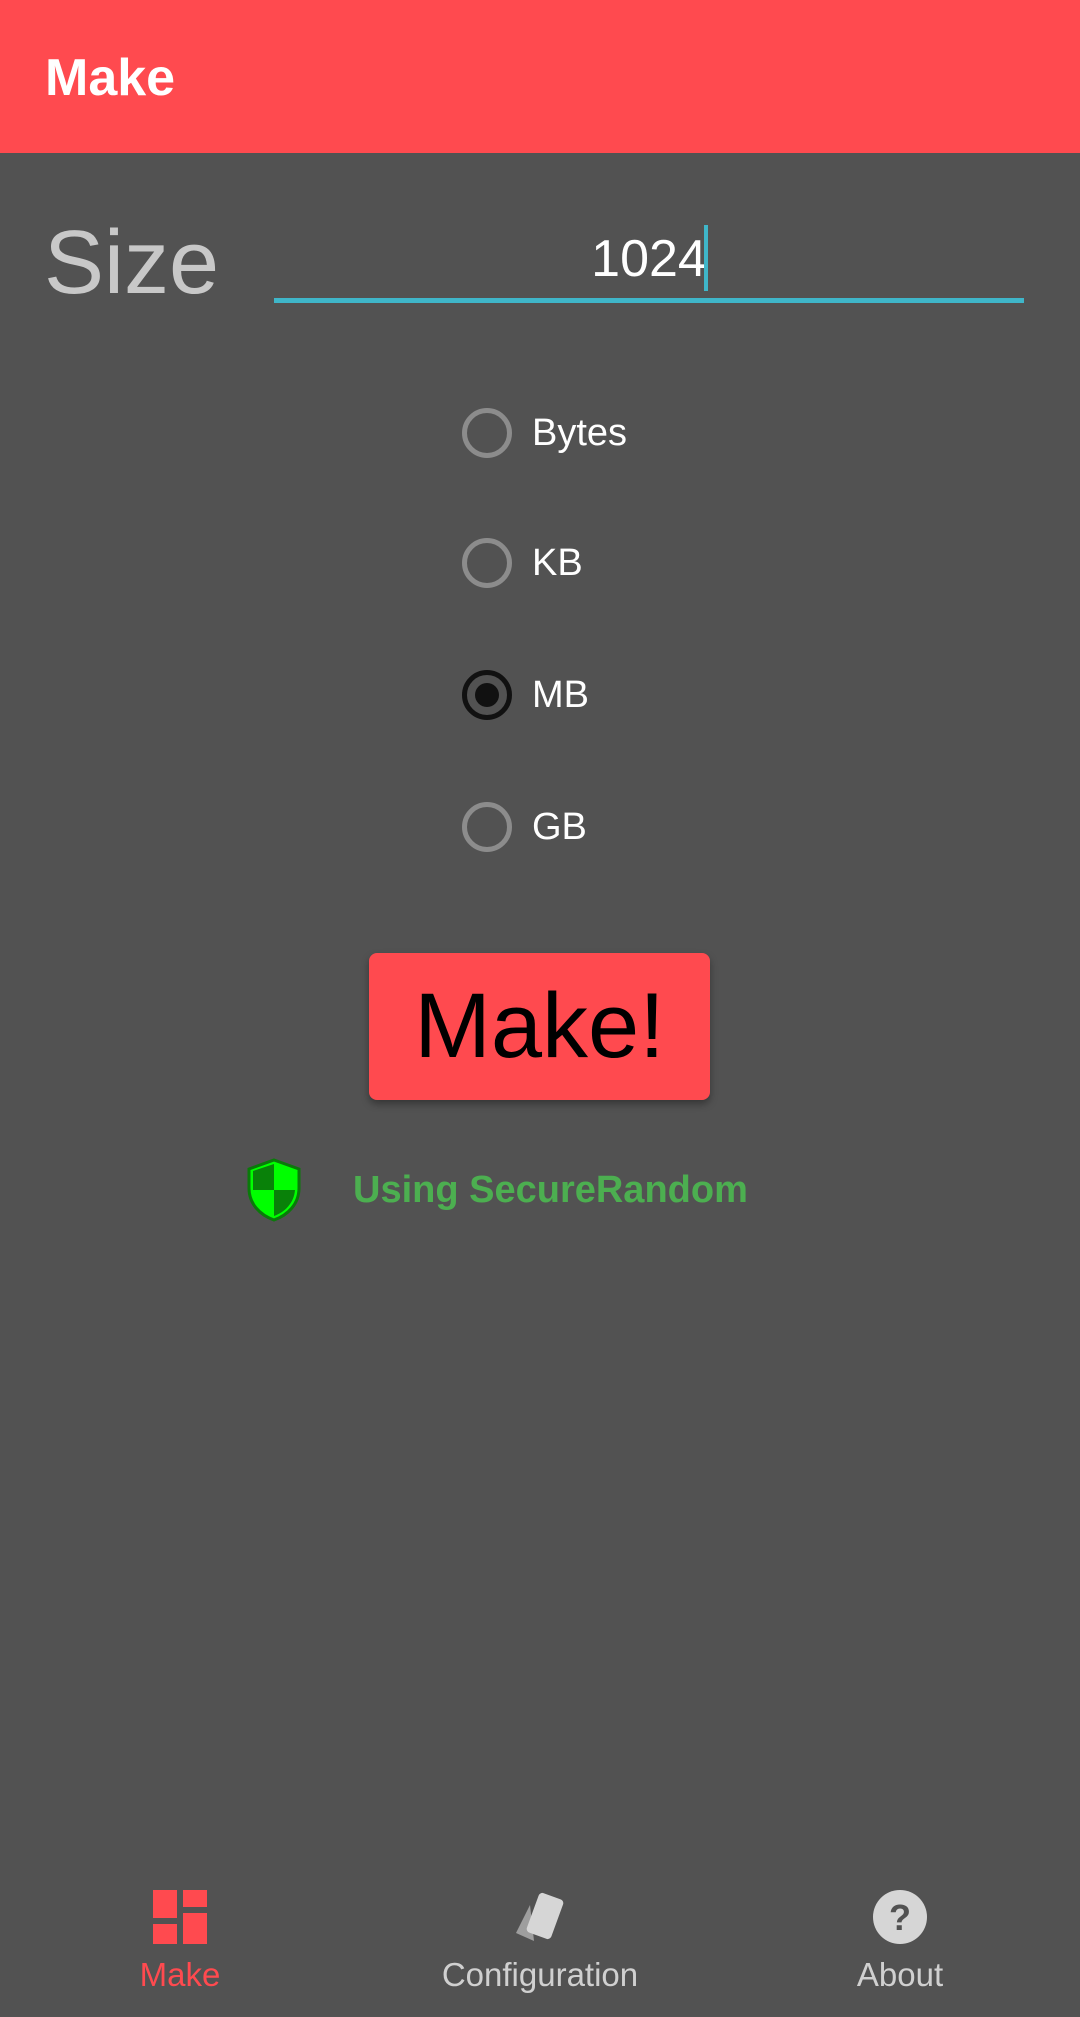 This screenshot has width=1080, height=2017. Describe the element at coordinates (110, 78) in the screenshot. I see `page-title: Make` at that location.